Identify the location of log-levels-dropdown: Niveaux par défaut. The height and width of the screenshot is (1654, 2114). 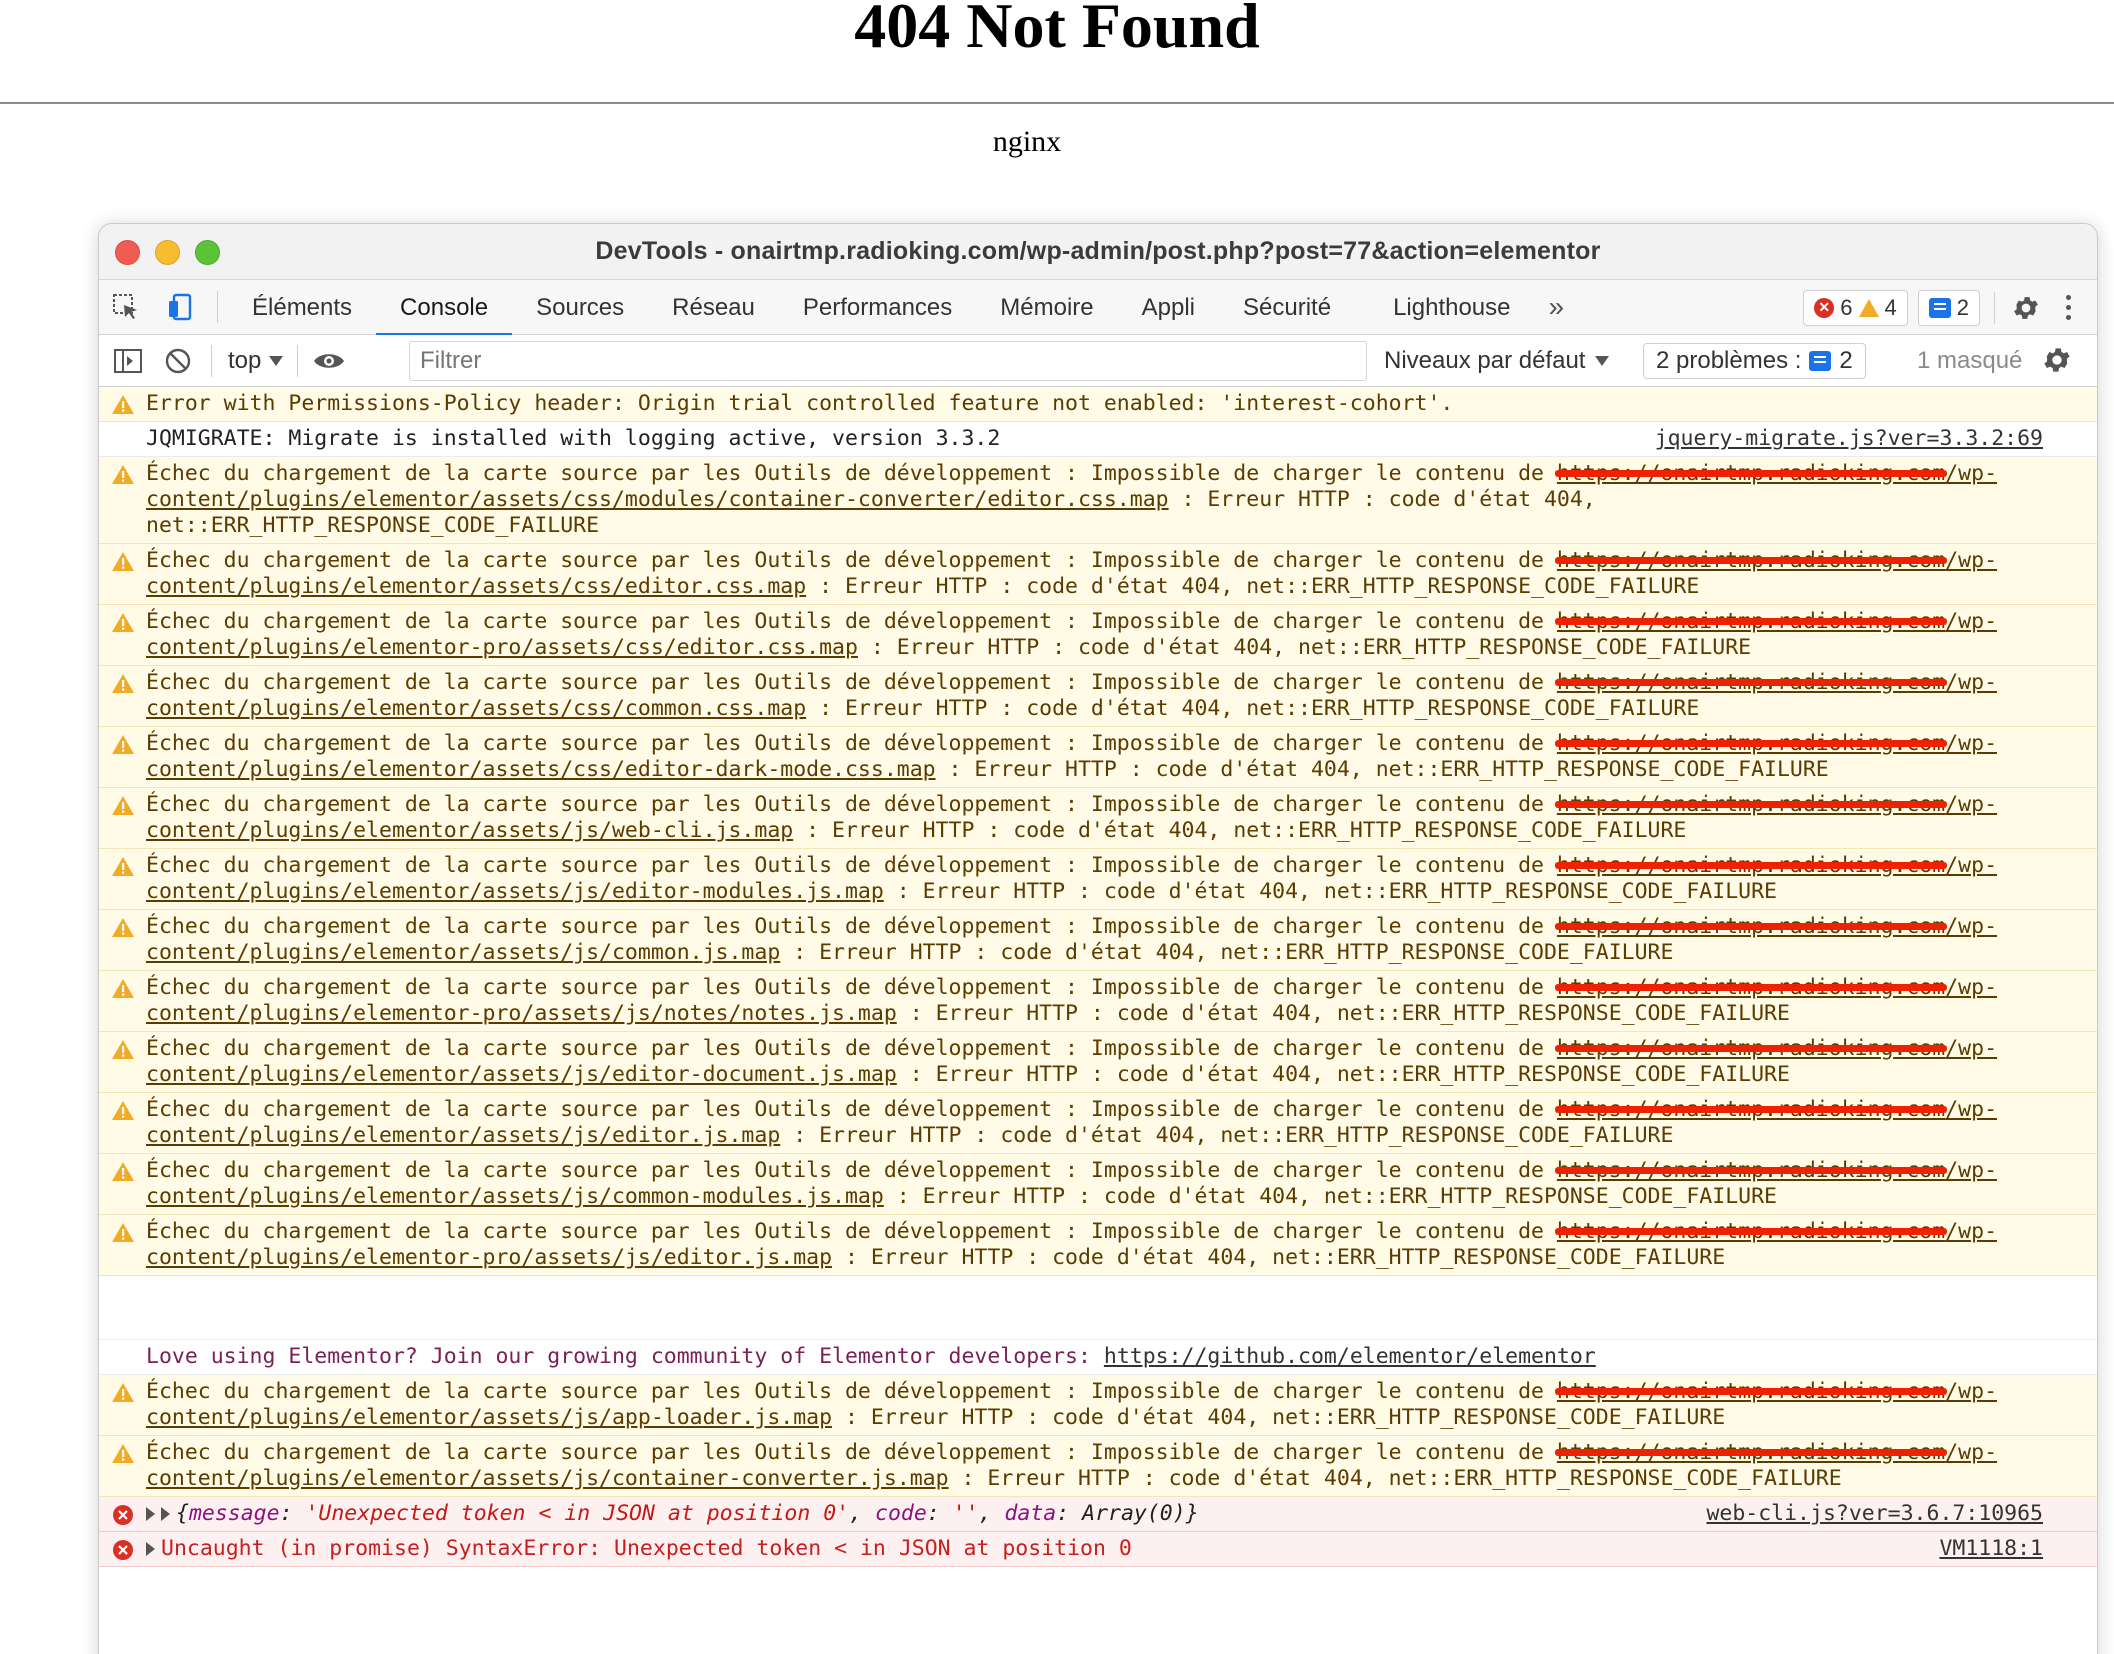
(1497, 361).